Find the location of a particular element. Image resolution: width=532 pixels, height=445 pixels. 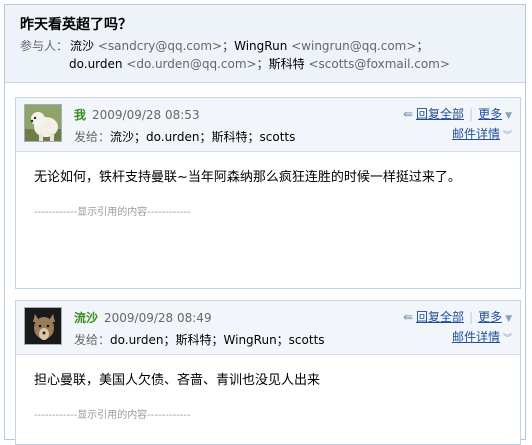

message-time: 2009/09/28 08:49 is located at coordinates (158, 318).